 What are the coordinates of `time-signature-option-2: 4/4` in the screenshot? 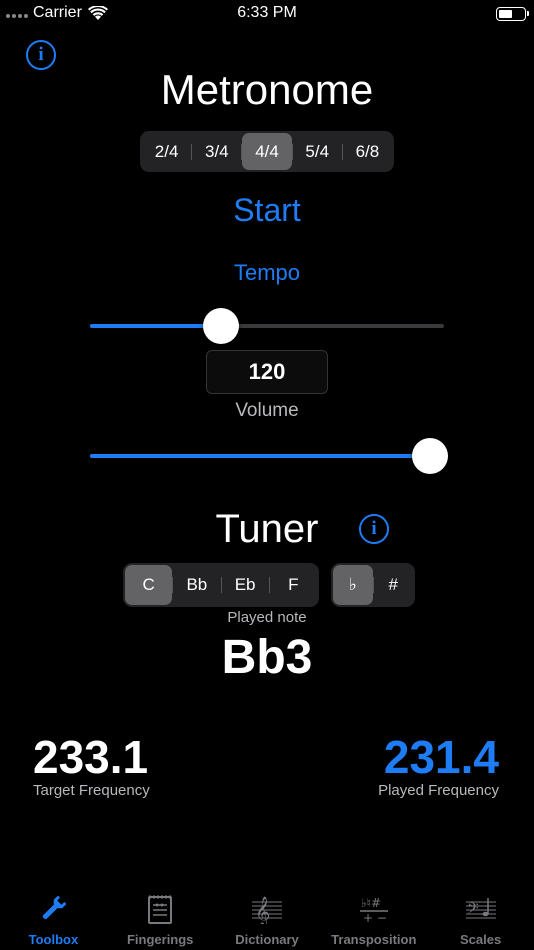 It's located at (267, 151).